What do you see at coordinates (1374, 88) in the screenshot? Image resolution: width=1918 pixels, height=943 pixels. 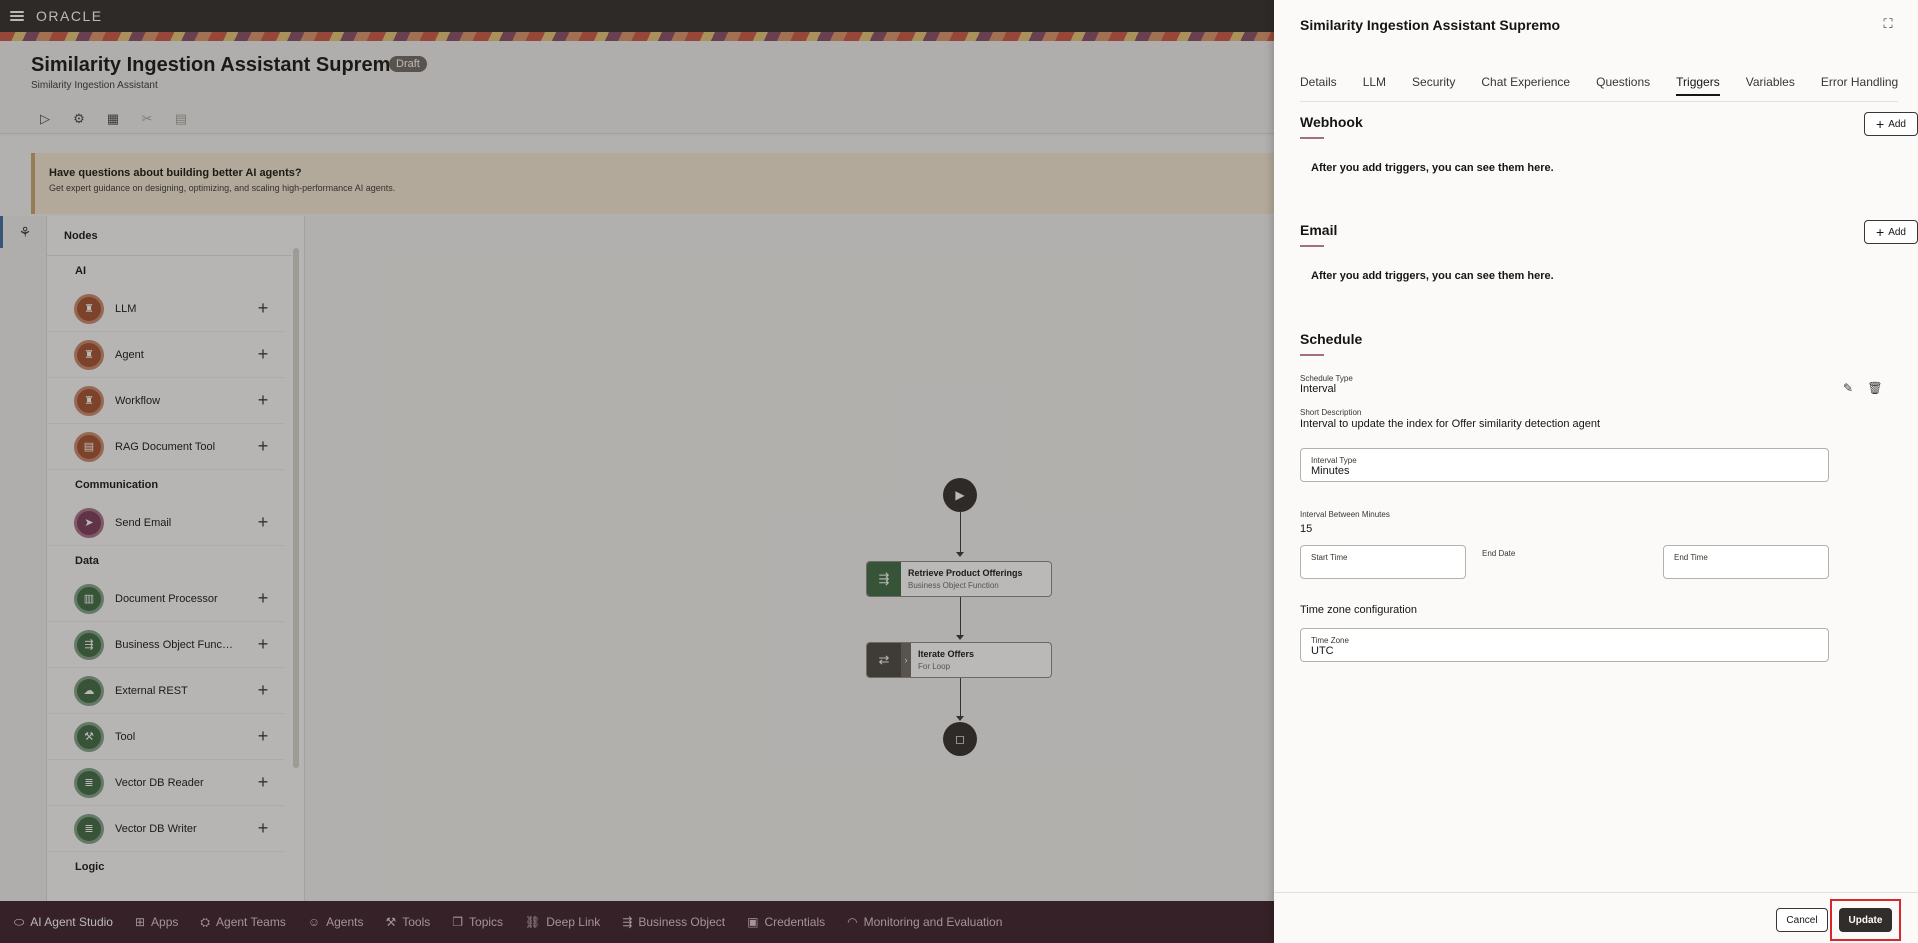 I see `tab-llm: LLM` at bounding box center [1374, 88].